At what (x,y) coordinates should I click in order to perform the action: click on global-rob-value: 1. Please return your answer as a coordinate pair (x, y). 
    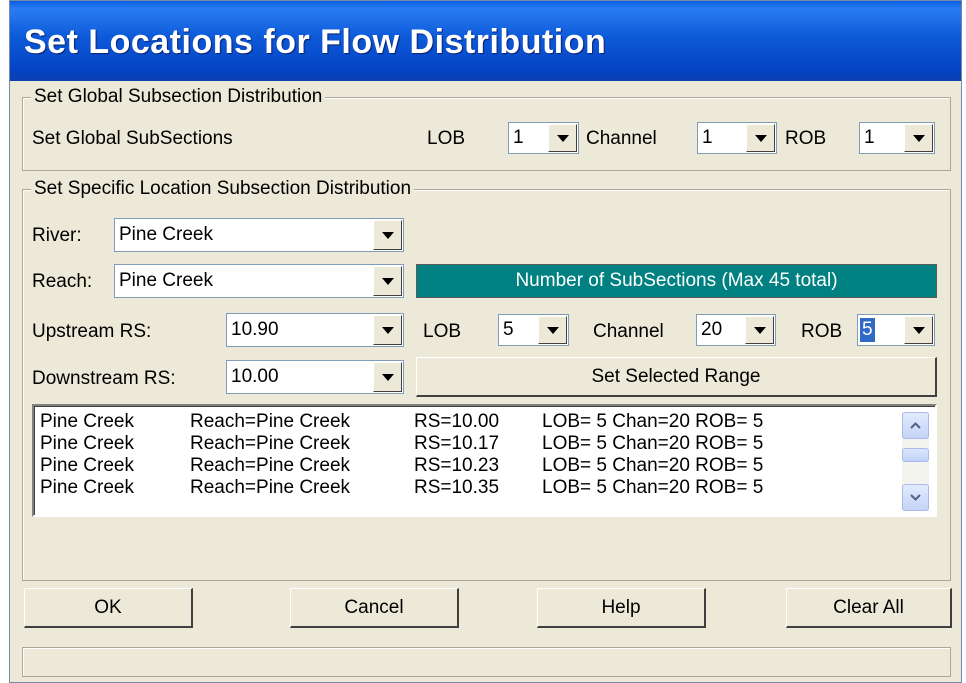
    Looking at the image, I should click on (869, 137).